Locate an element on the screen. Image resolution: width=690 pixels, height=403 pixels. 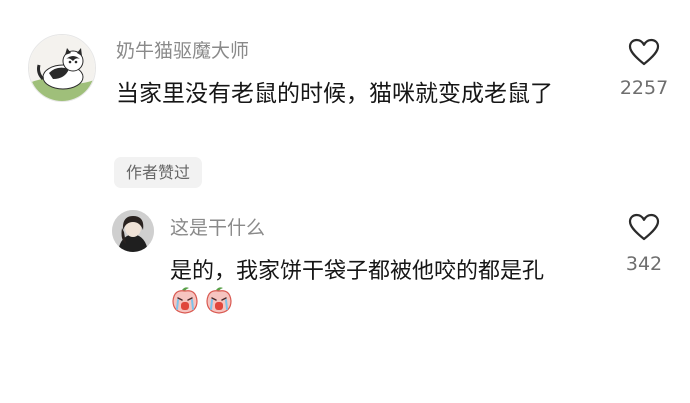
commenter-username: 奶牛猫驱魔大师 is located at coordinates (182, 49).